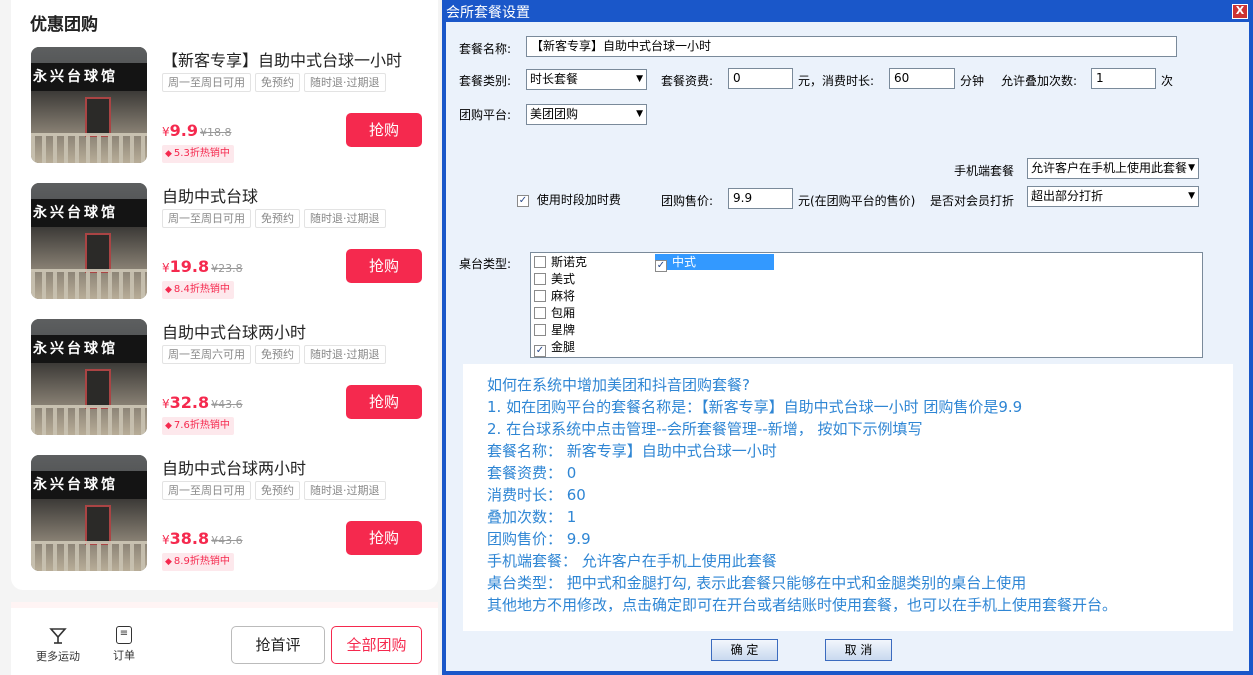  What do you see at coordinates (58, 636) in the screenshot?
I see `cocktail-glass-icon` at bounding box center [58, 636].